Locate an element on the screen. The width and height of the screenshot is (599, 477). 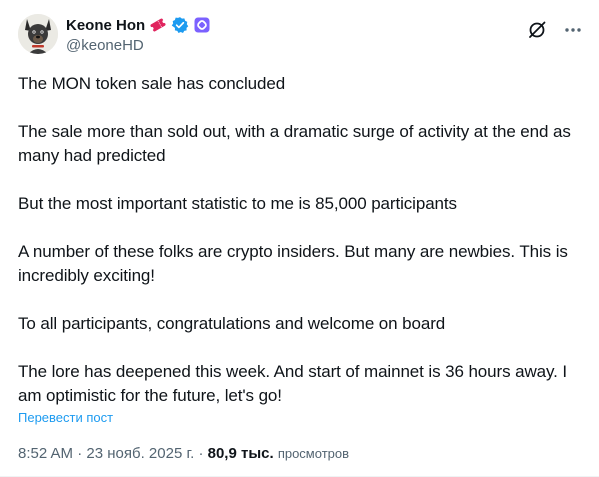
header-actions is located at coordinates (555, 30).